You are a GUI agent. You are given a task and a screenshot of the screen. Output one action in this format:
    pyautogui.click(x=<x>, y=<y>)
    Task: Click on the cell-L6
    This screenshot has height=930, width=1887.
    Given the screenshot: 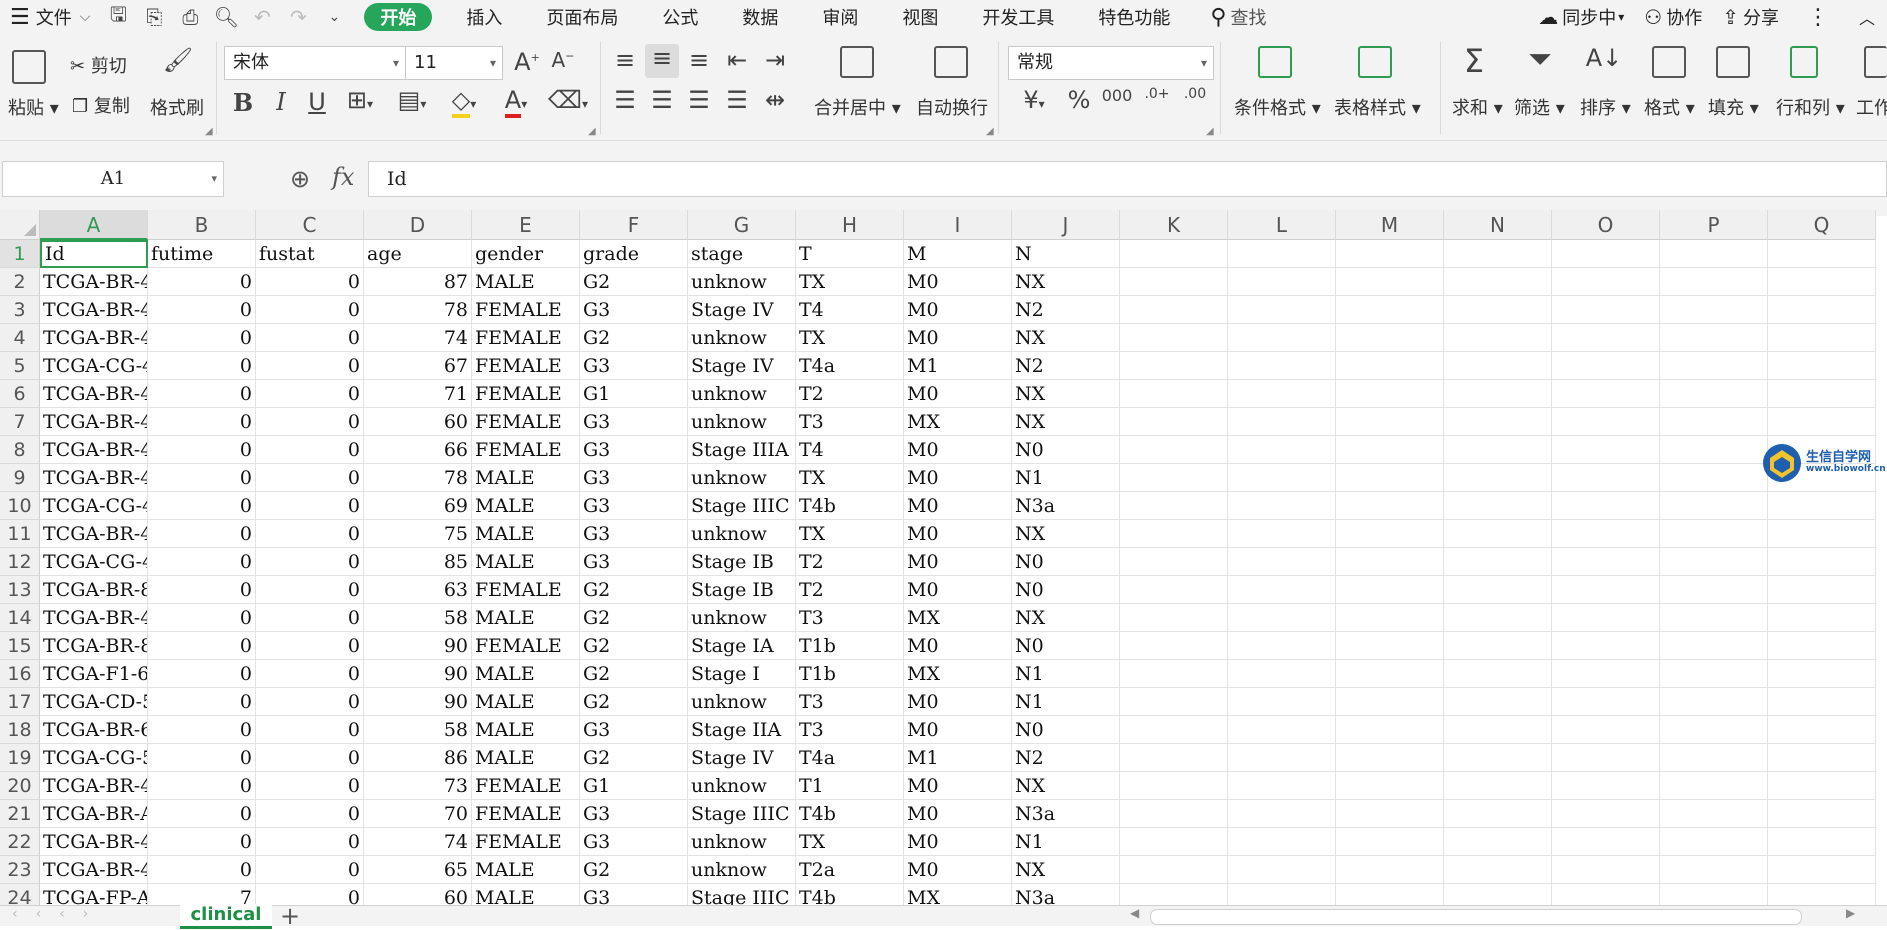 What is the action you would take?
    pyautogui.click(x=1282, y=394)
    